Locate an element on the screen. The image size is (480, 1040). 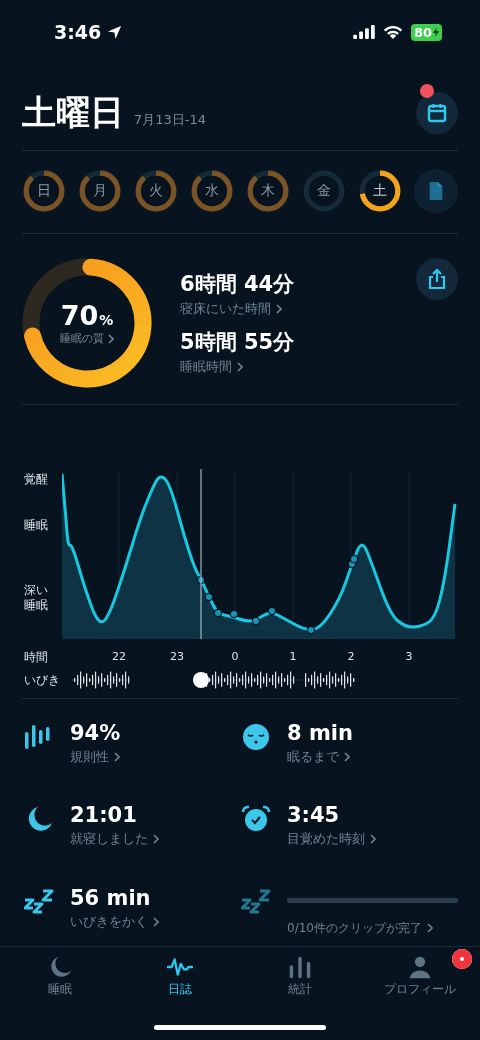
calendar-button is located at coordinates (437, 113).